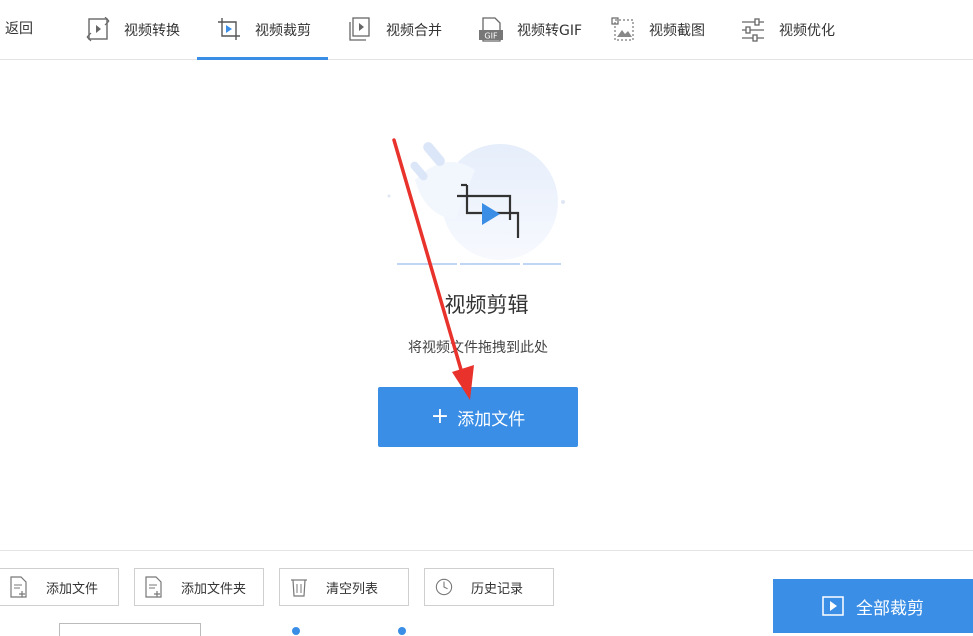  I want to click on video-convert-icon, so click(98, 29).